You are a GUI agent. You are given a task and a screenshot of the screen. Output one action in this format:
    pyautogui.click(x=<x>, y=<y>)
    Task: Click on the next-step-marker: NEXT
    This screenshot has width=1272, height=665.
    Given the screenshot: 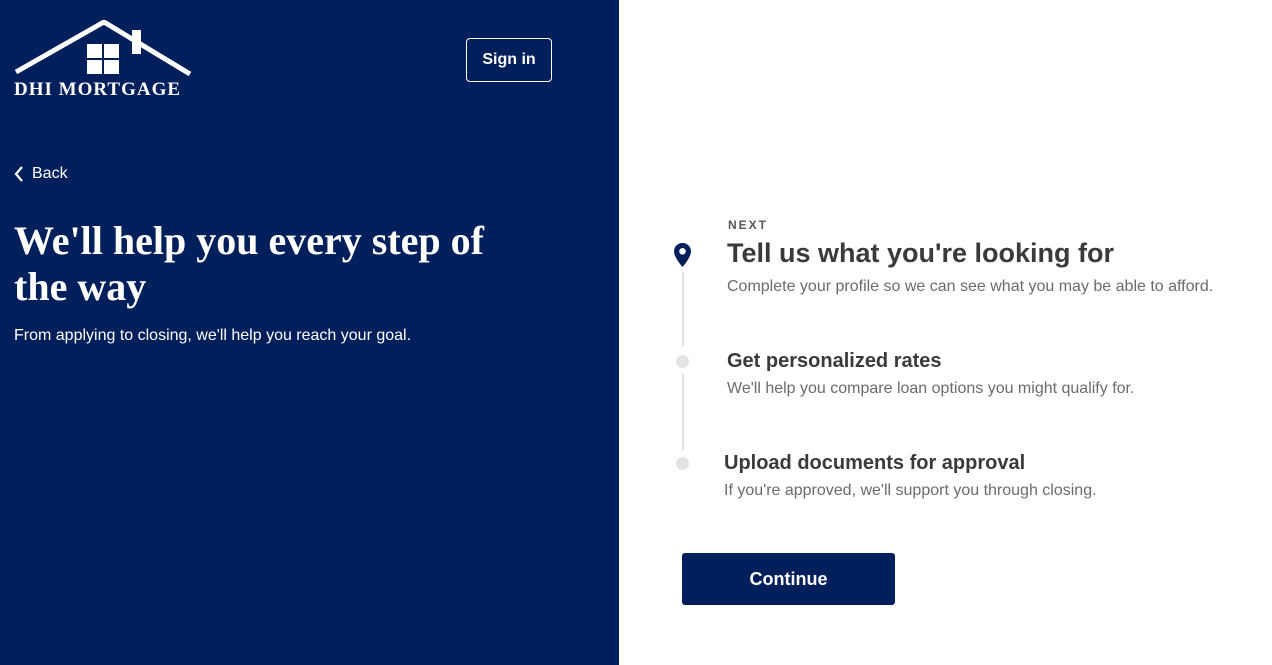 What is the action you would take?
    pyautogui.click(x=748, y=225)
    